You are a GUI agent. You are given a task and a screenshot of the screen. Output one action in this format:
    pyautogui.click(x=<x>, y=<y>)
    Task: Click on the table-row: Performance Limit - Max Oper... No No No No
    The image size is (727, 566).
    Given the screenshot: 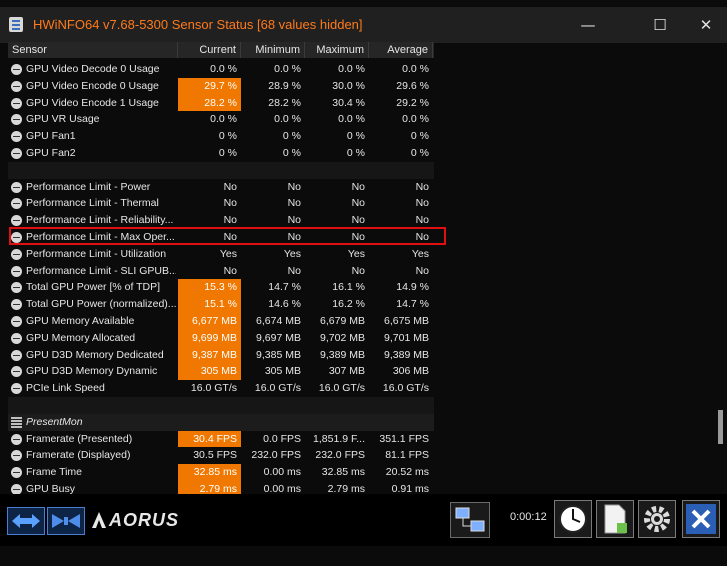 What is the action you would take?
    pyautogui.click(x=221, y=237)
    